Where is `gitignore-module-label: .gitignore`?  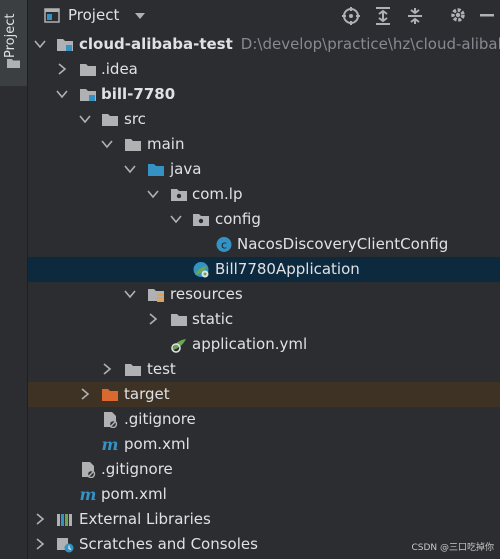 gitignore-module-label: .gitignore is located at coordinates (160, 419).